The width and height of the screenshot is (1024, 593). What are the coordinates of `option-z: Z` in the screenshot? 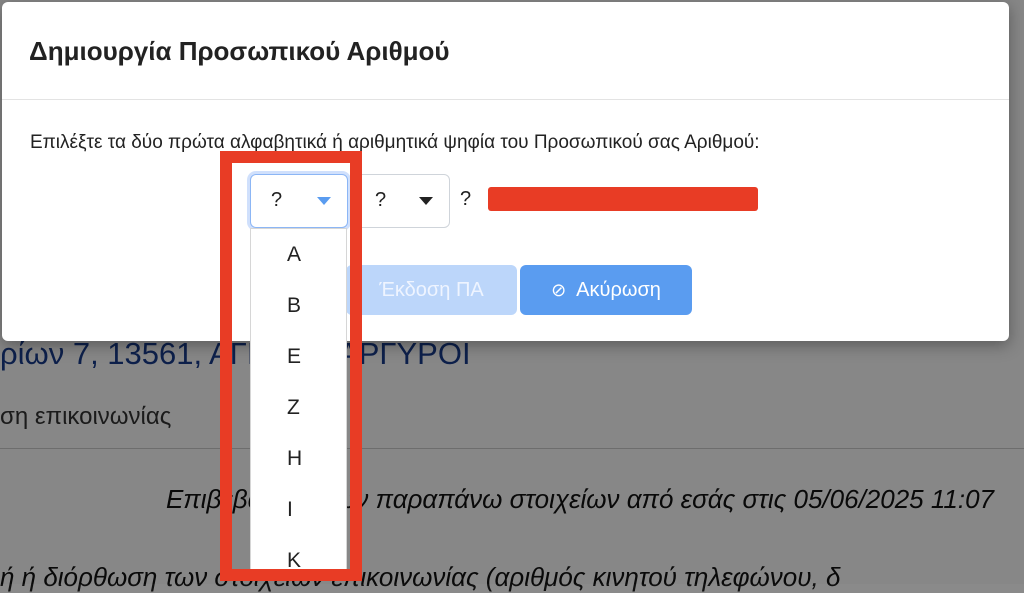 It's located at (298, 407).